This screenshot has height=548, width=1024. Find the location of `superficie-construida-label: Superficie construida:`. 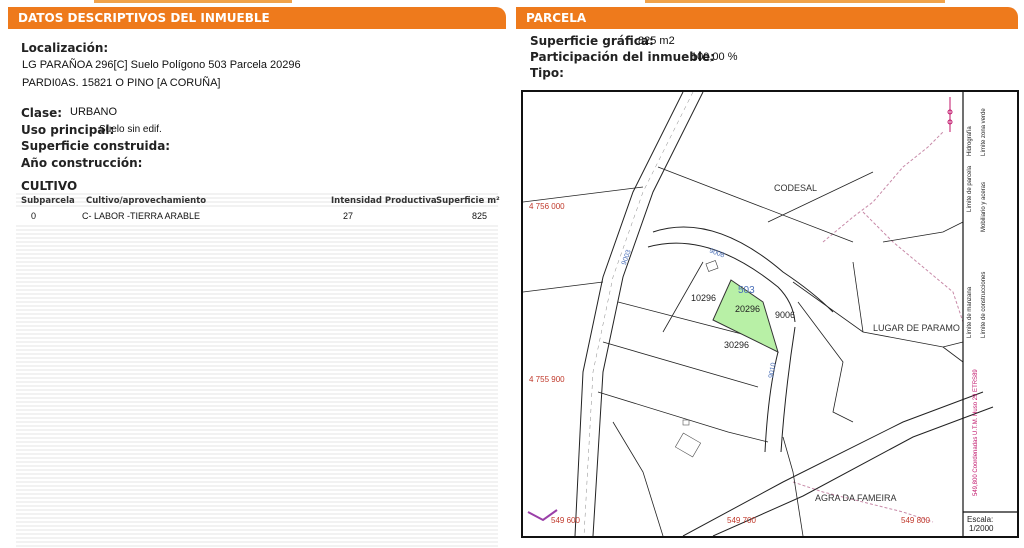

superficie-construida-label: Superficie construida: is located at coordinates (96, 146).